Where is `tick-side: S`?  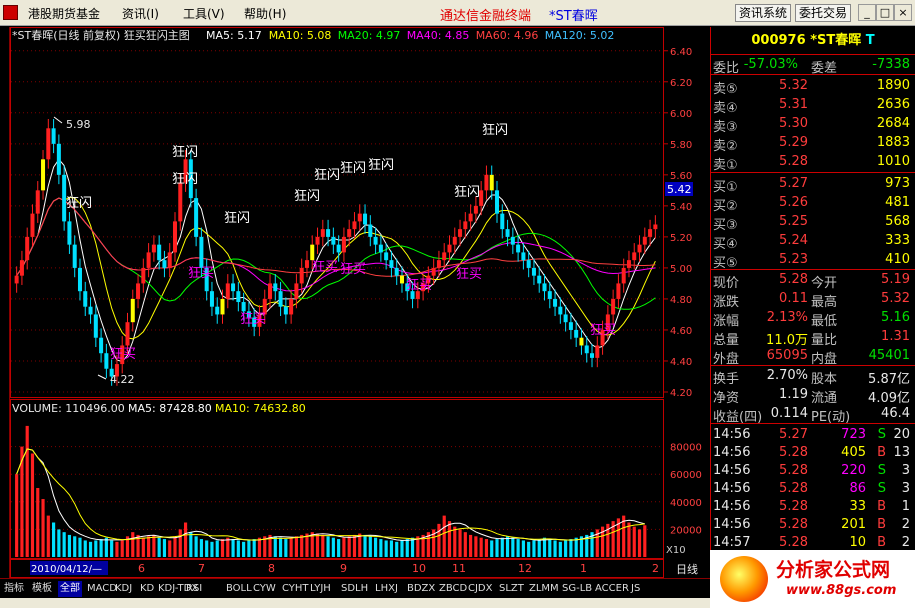
tick-side: S is located at coordinates (881, 434).